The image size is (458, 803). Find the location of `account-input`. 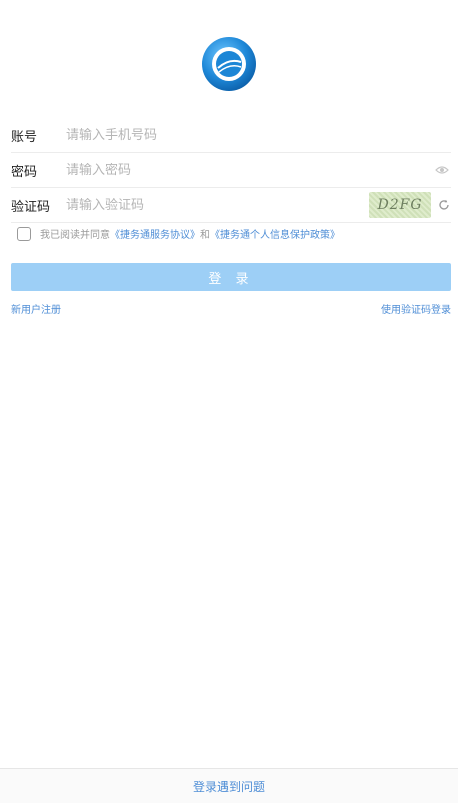

account-input is located at coordinates (258, 135).